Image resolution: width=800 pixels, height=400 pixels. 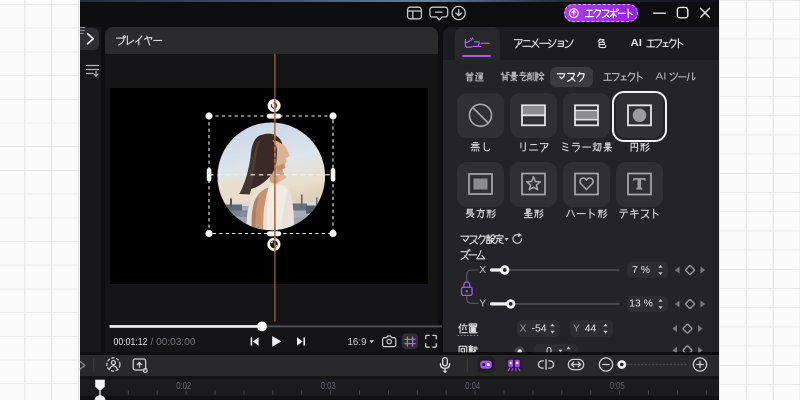 What do you see at coordinates (472, 386) in the screenshot?
I see `svg-text: 0:04` at bounding box center [472, 386].